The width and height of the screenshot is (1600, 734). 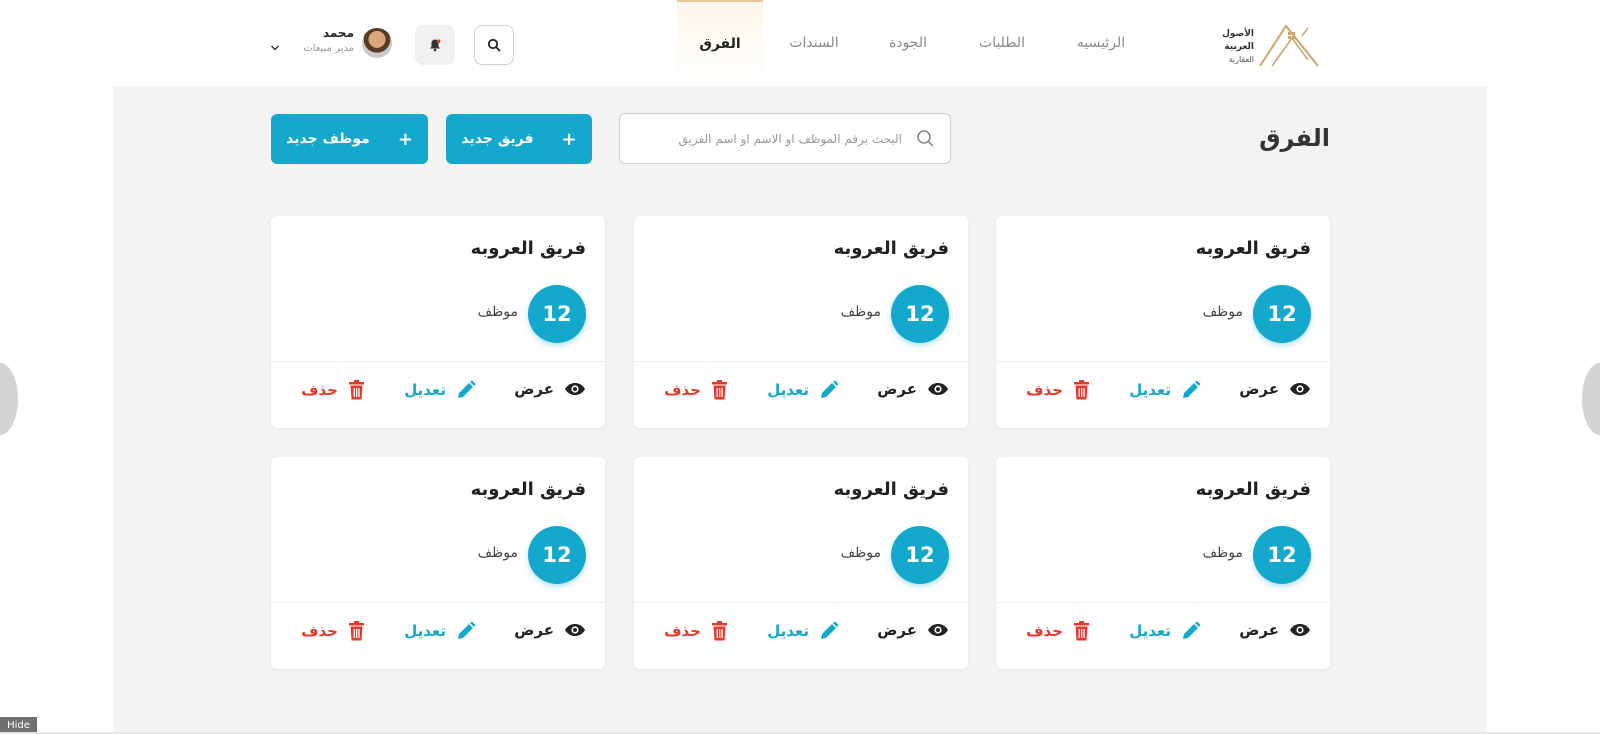 I want to click on search-icon, so click(x=494, y=45).